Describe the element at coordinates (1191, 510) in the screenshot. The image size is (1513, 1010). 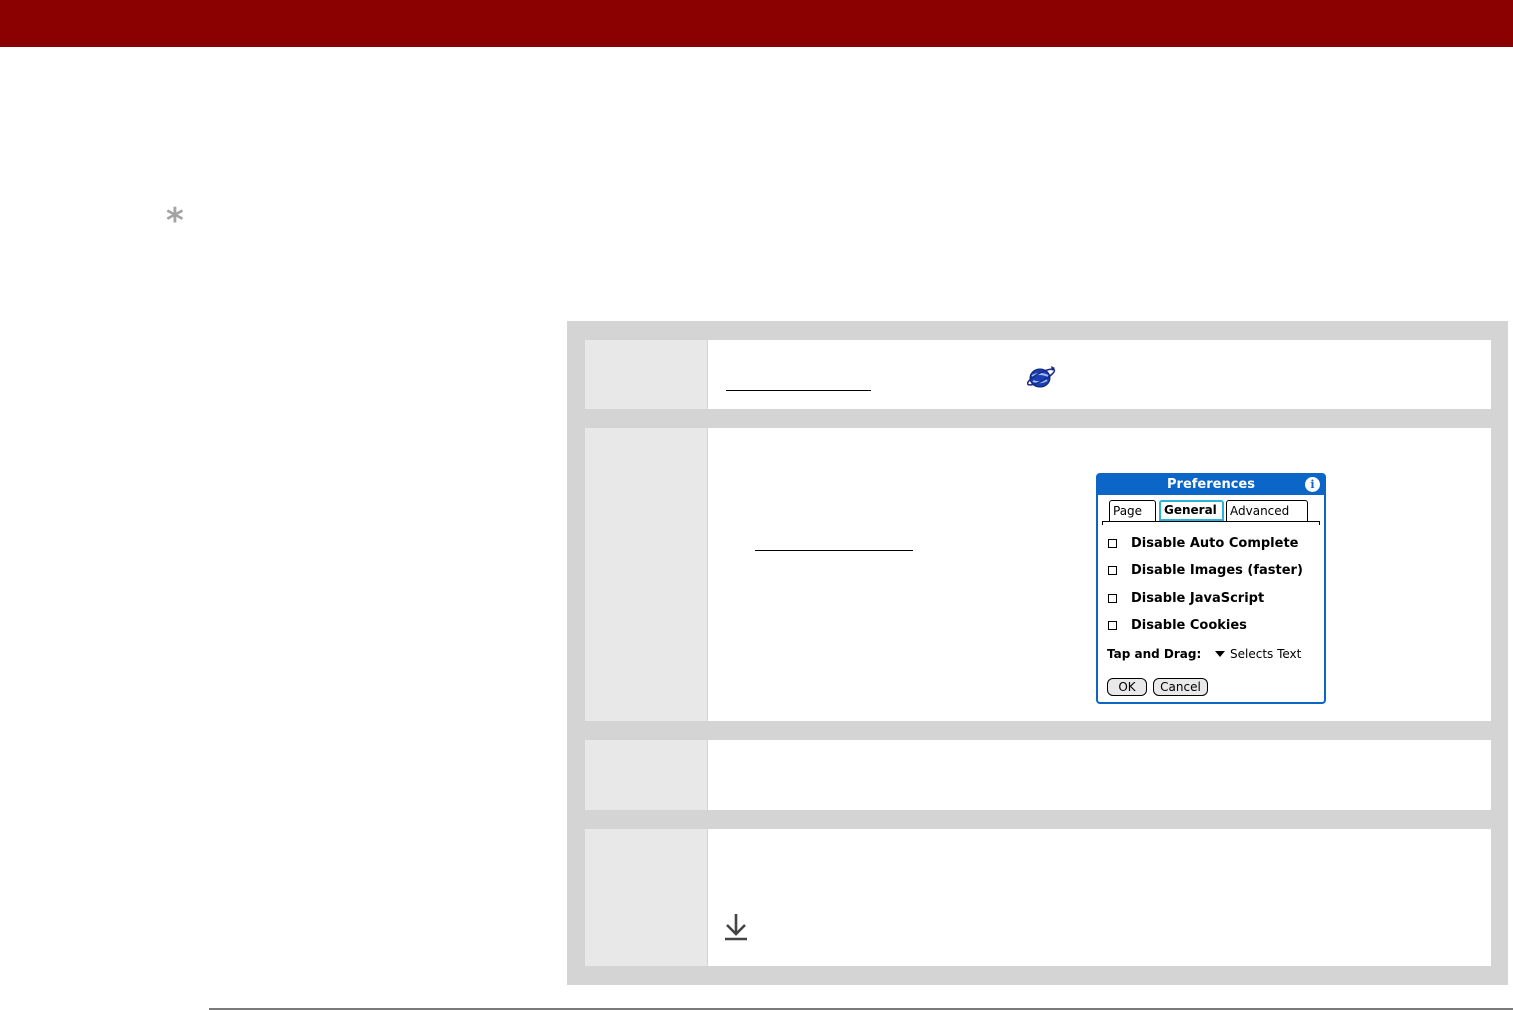
I see `tab-general: General` at that location.